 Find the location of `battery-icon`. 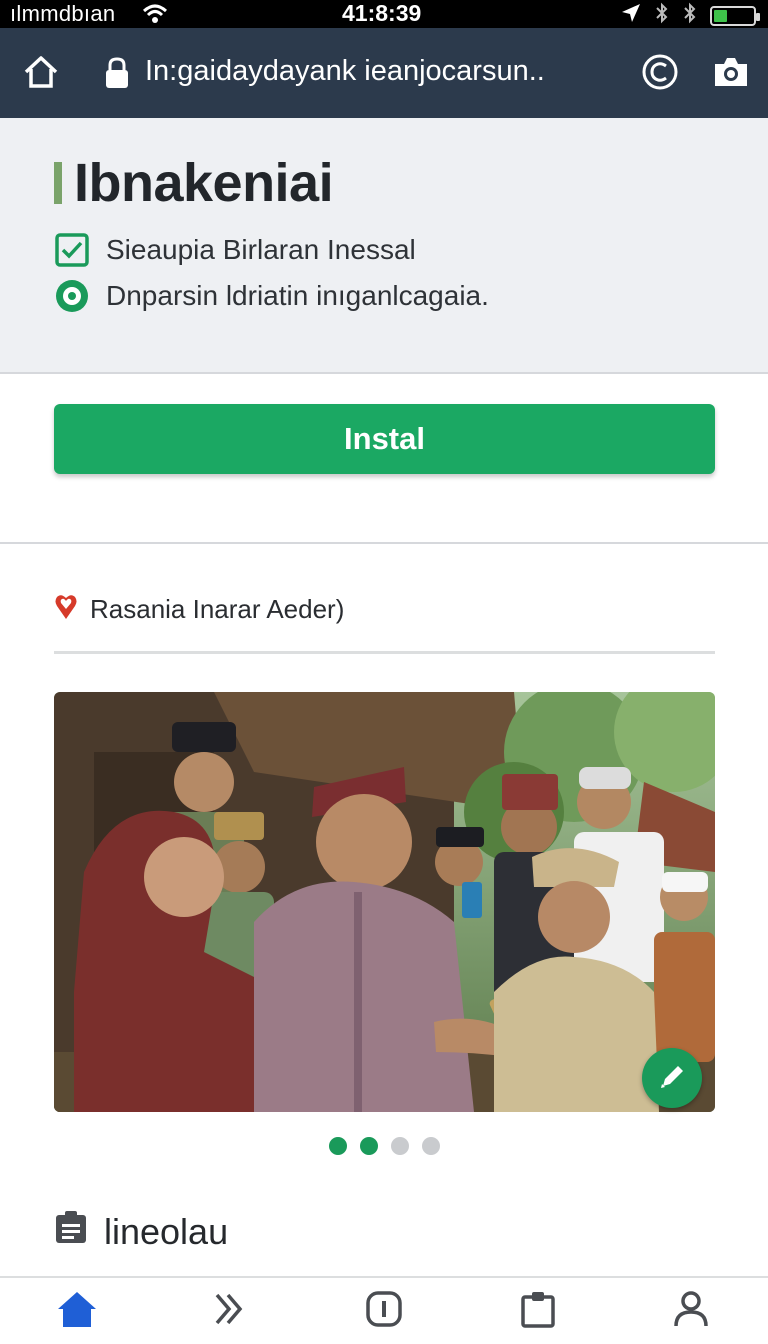

battery-icon is located at coordinates (735, 15).